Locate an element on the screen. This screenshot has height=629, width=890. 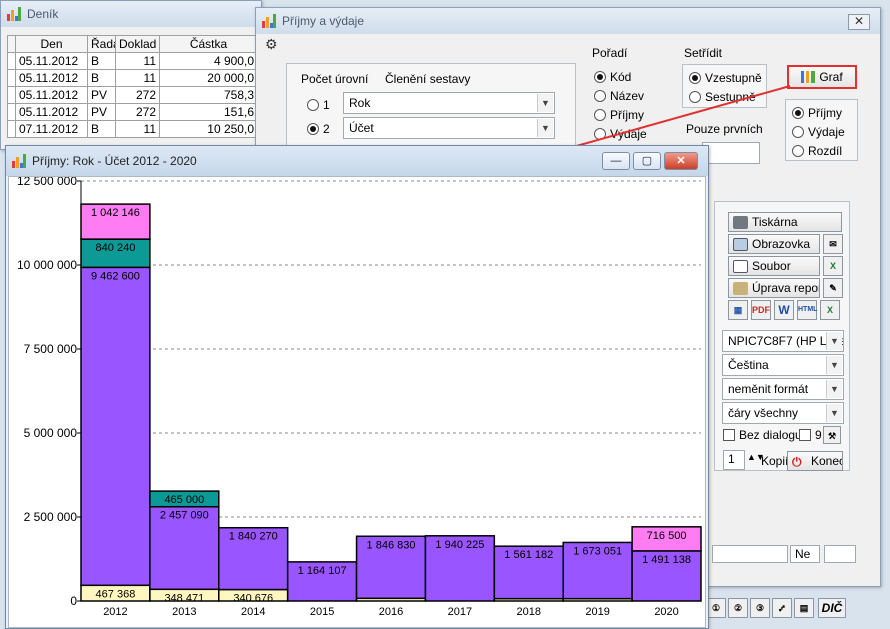
language-select: Čeština ▼ is located at coordinates (783, 365).